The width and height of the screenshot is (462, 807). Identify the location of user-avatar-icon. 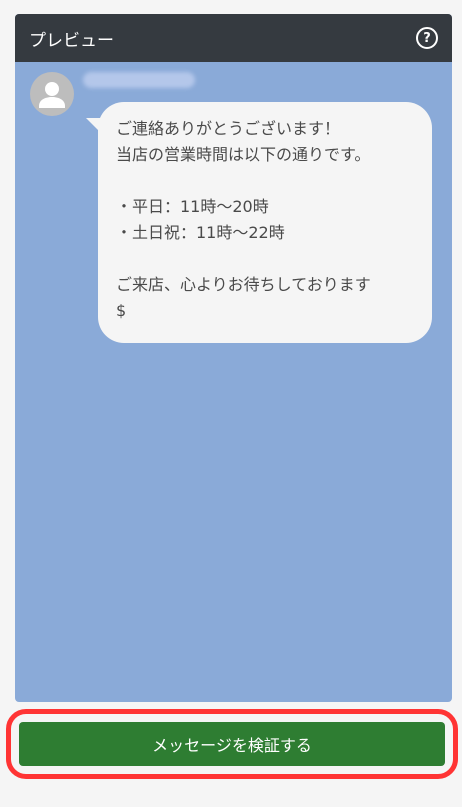
(52, 94).